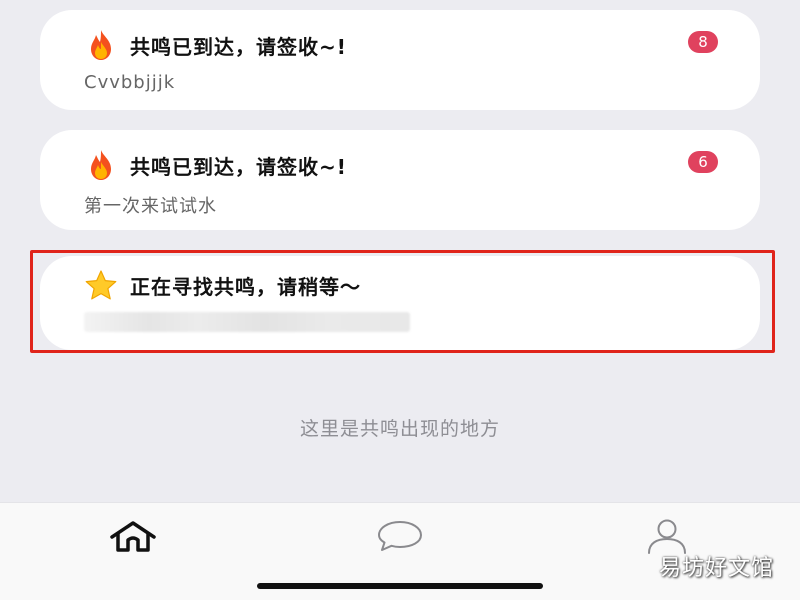 This screenshot has width=800, height=600. Describe the element at coordinates (130, 82) in the screenshot. I see `card-subtitle: Cvvbbjjjk` at that location.